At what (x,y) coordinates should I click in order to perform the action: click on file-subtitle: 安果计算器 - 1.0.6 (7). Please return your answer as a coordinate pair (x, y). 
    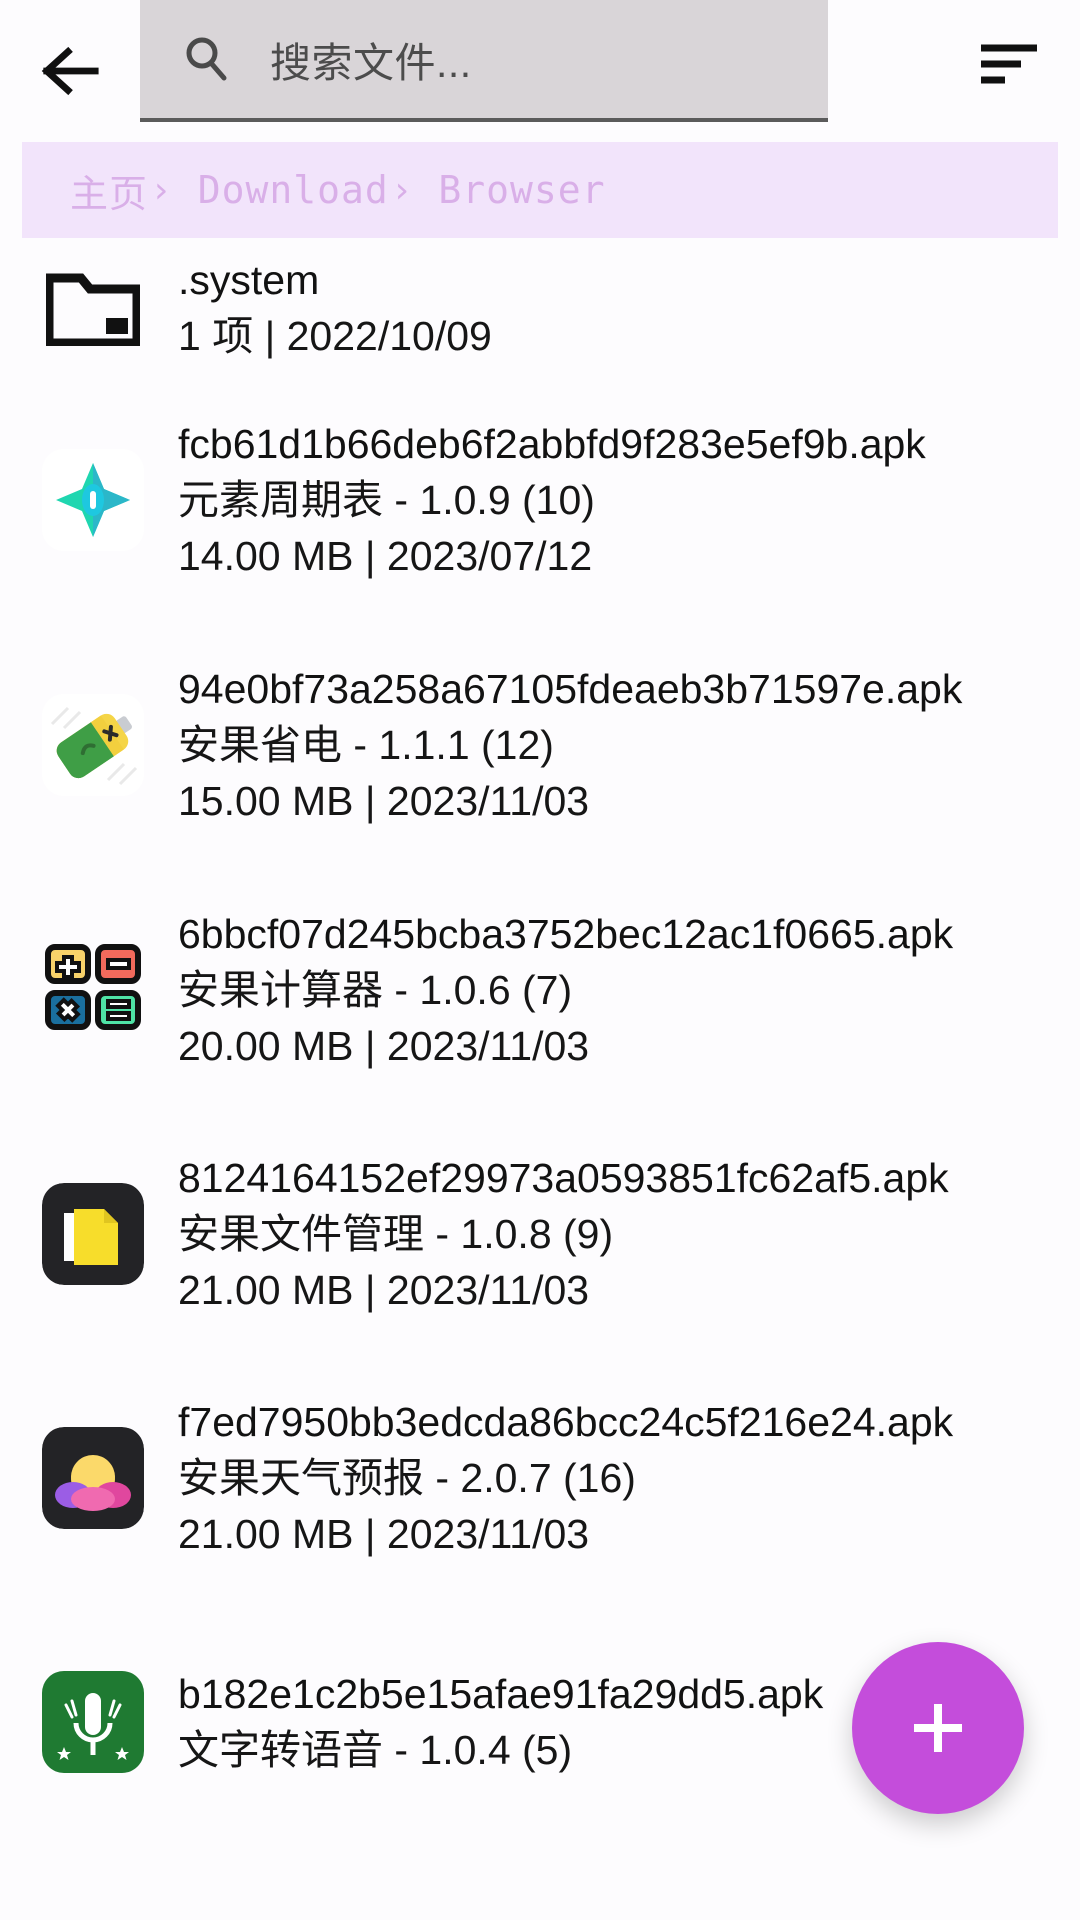
    Looking at the image, I should click on (375, 990).